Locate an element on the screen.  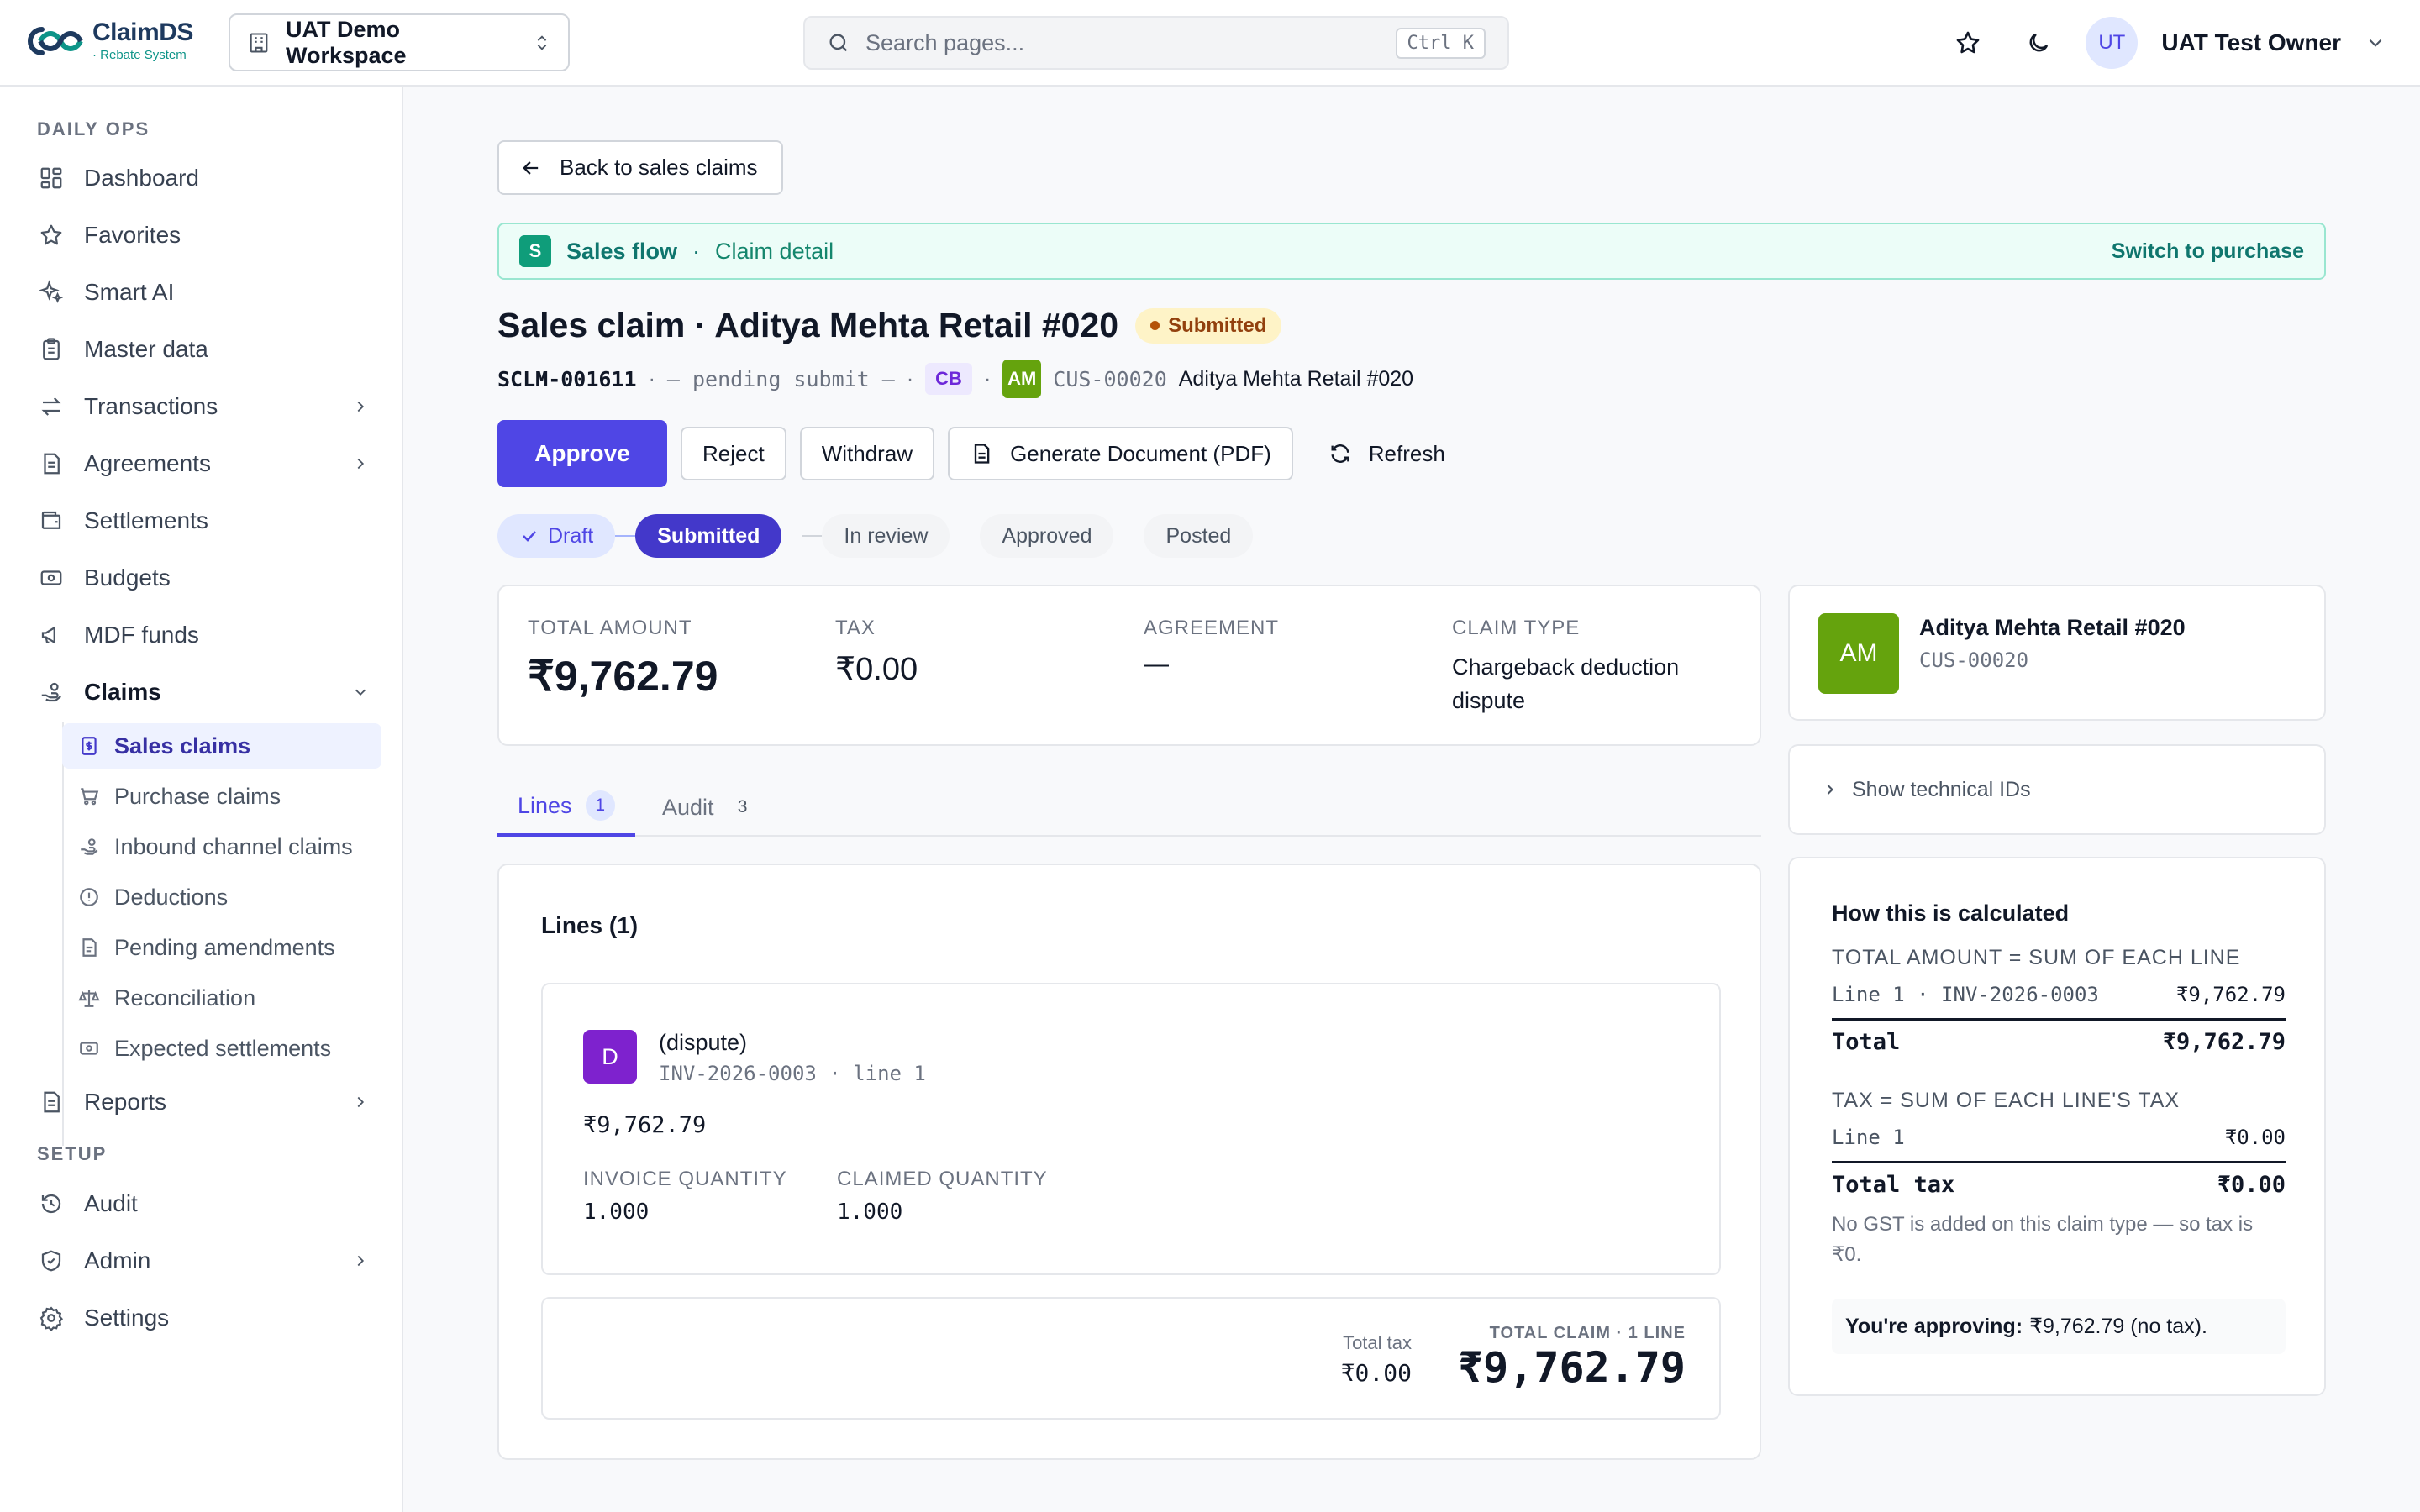
sidebar-item-label: MDF funds is located at coordinates (142, 635).